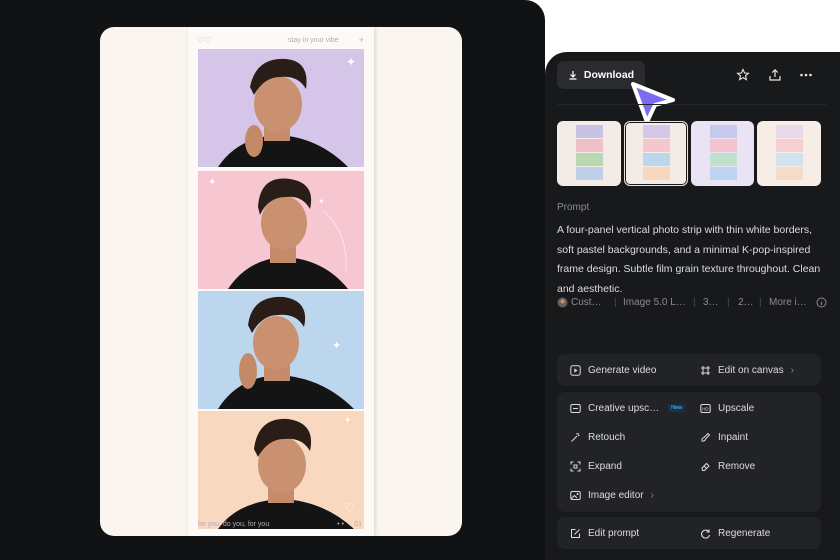 The width and height of the screenshot is (840, 560). What do you see at coordinates (575, 533) in the screenshot?
I see `edit-icon` at bounding box center [575, 533].